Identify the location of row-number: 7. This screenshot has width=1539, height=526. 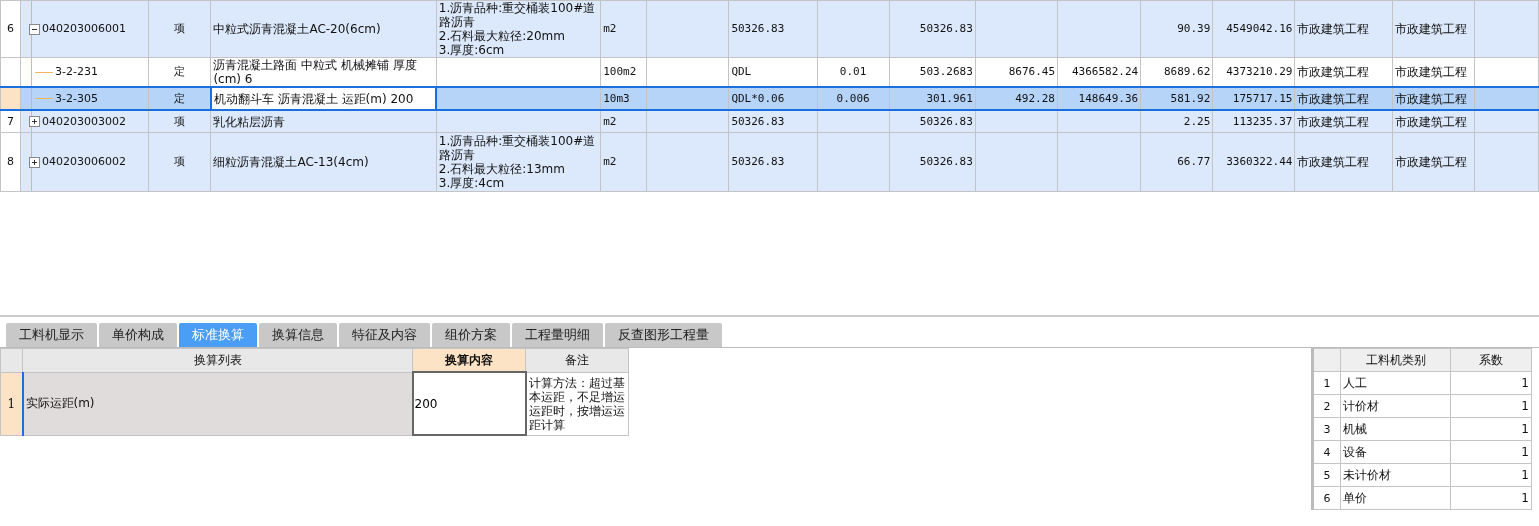
(10, 121).